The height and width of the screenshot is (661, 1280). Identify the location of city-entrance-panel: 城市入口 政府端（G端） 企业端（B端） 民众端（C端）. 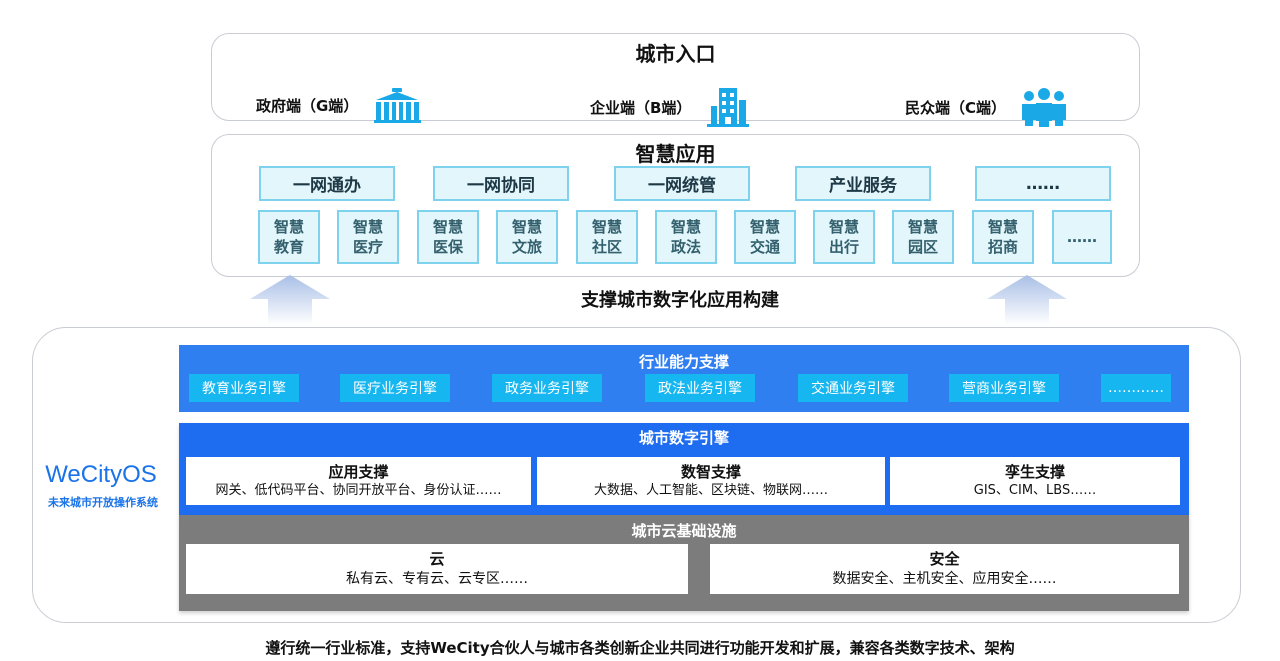
(675, 80).